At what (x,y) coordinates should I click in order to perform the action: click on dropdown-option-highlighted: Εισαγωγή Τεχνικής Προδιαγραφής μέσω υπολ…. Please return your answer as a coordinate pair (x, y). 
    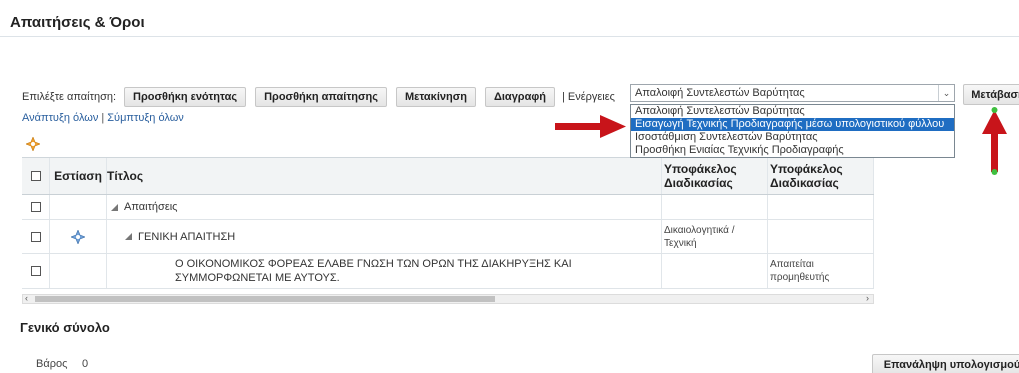
    Looking at the image, I should click on (792, 124).